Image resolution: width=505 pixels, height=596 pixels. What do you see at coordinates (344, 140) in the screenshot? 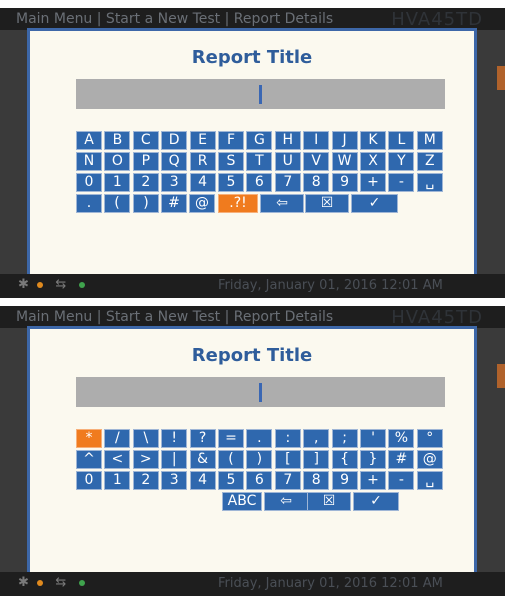
I see `key-char: J` at bounding box center [344, 140].